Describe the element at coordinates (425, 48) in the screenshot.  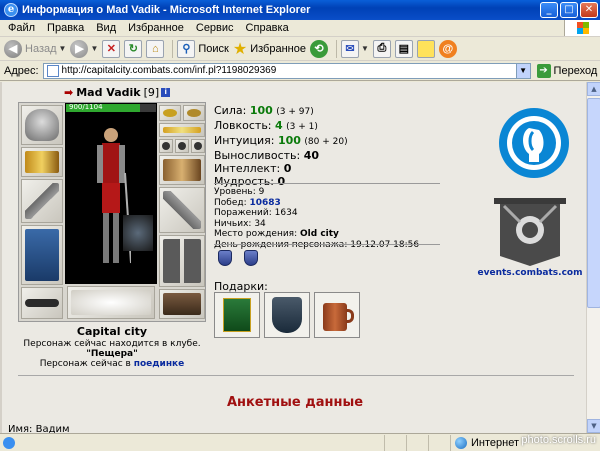
I see `discuss-button` at that location.